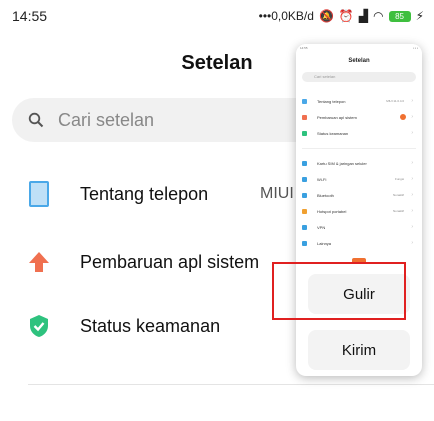  What do you see at coordinates (359, 179) in the screenshot?
I see `preview-row: Wi-Fi Fungsi ›` at bounding box center [359, 179].